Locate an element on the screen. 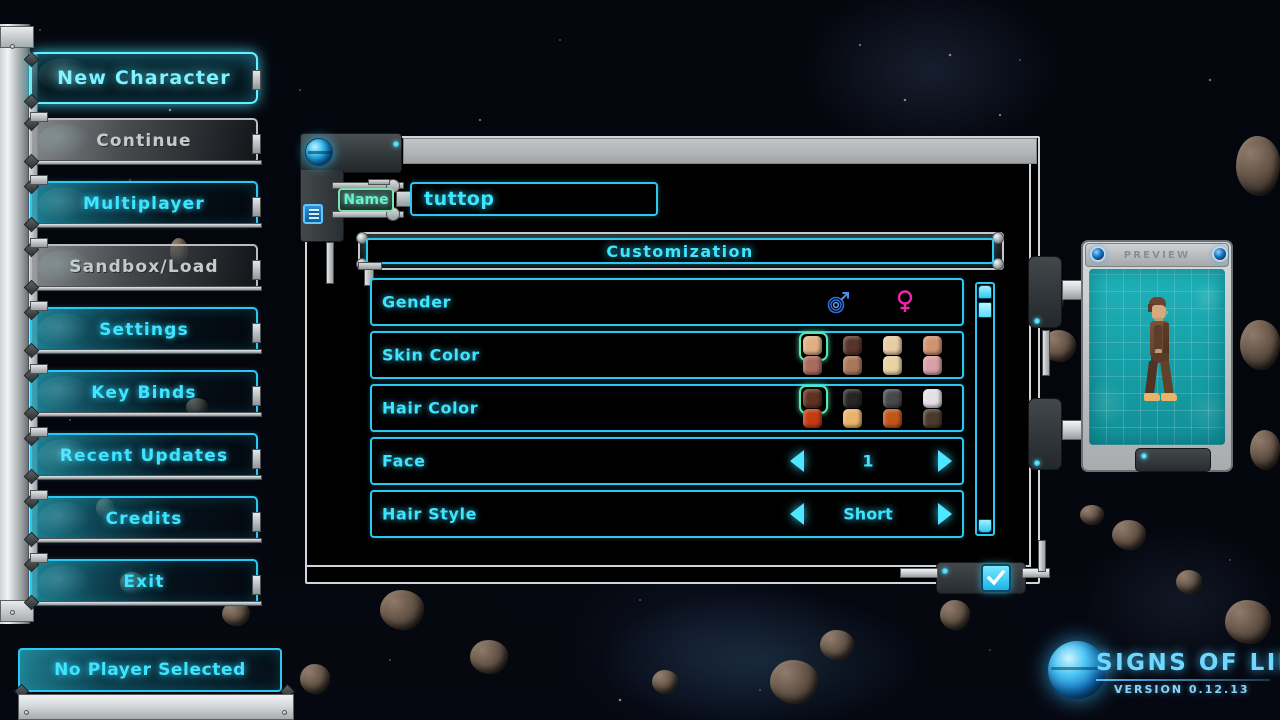 The image size is (1280, 720). side-module-upper is located at coordinates (1045, 292).